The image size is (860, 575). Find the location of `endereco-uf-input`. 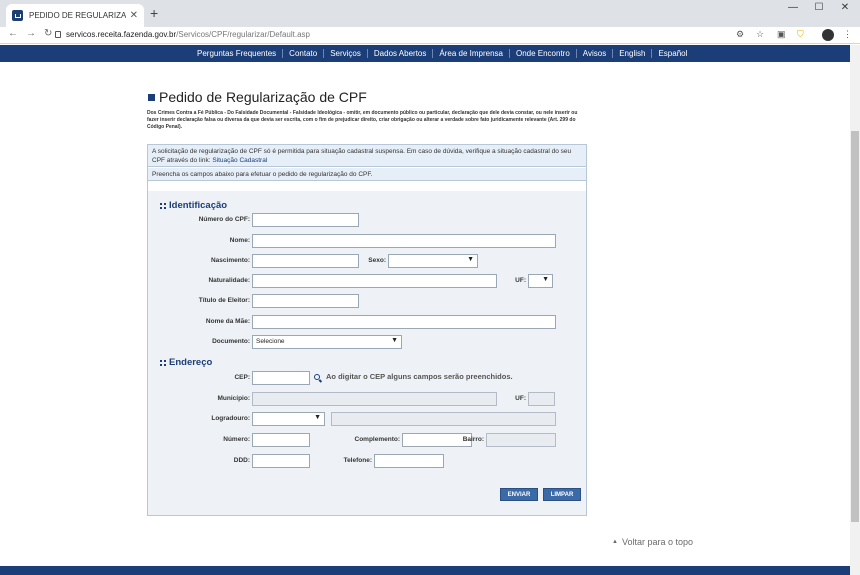

endereco-uf-input is located at coordinates (541, 399).